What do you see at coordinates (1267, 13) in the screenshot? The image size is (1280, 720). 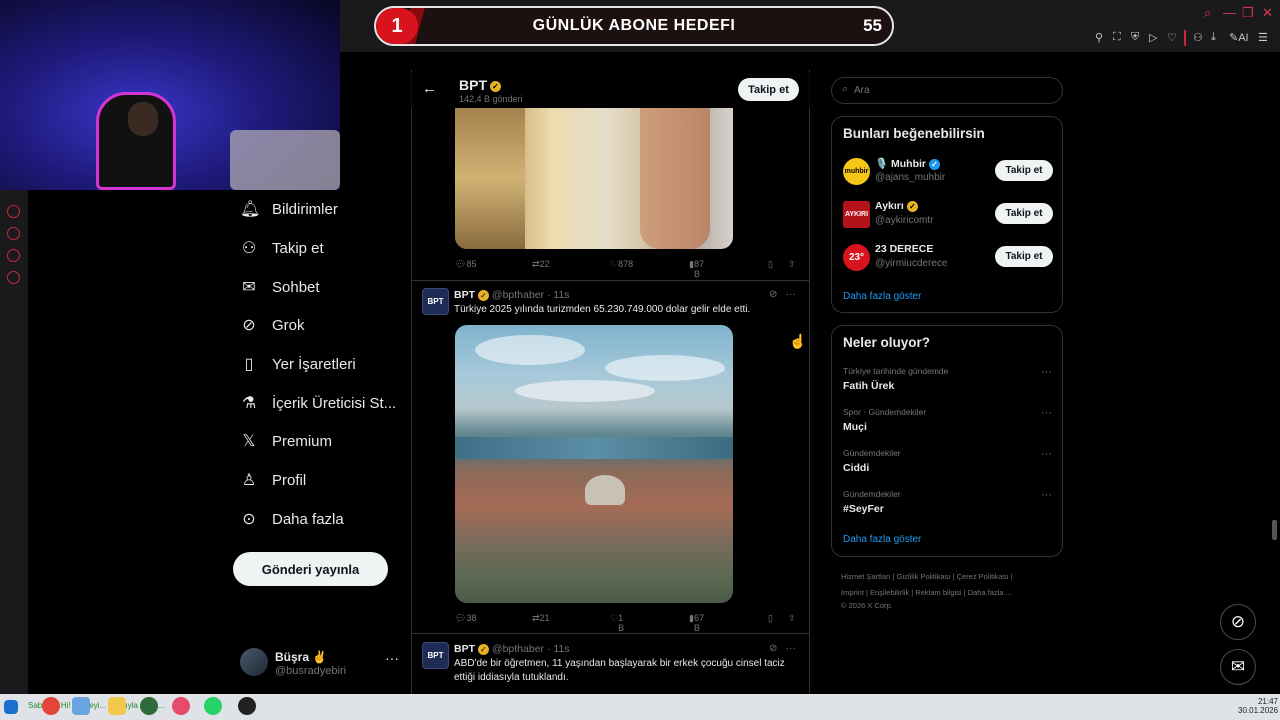 I see `close-icon: ✕` at bounding box center [1267, 13].